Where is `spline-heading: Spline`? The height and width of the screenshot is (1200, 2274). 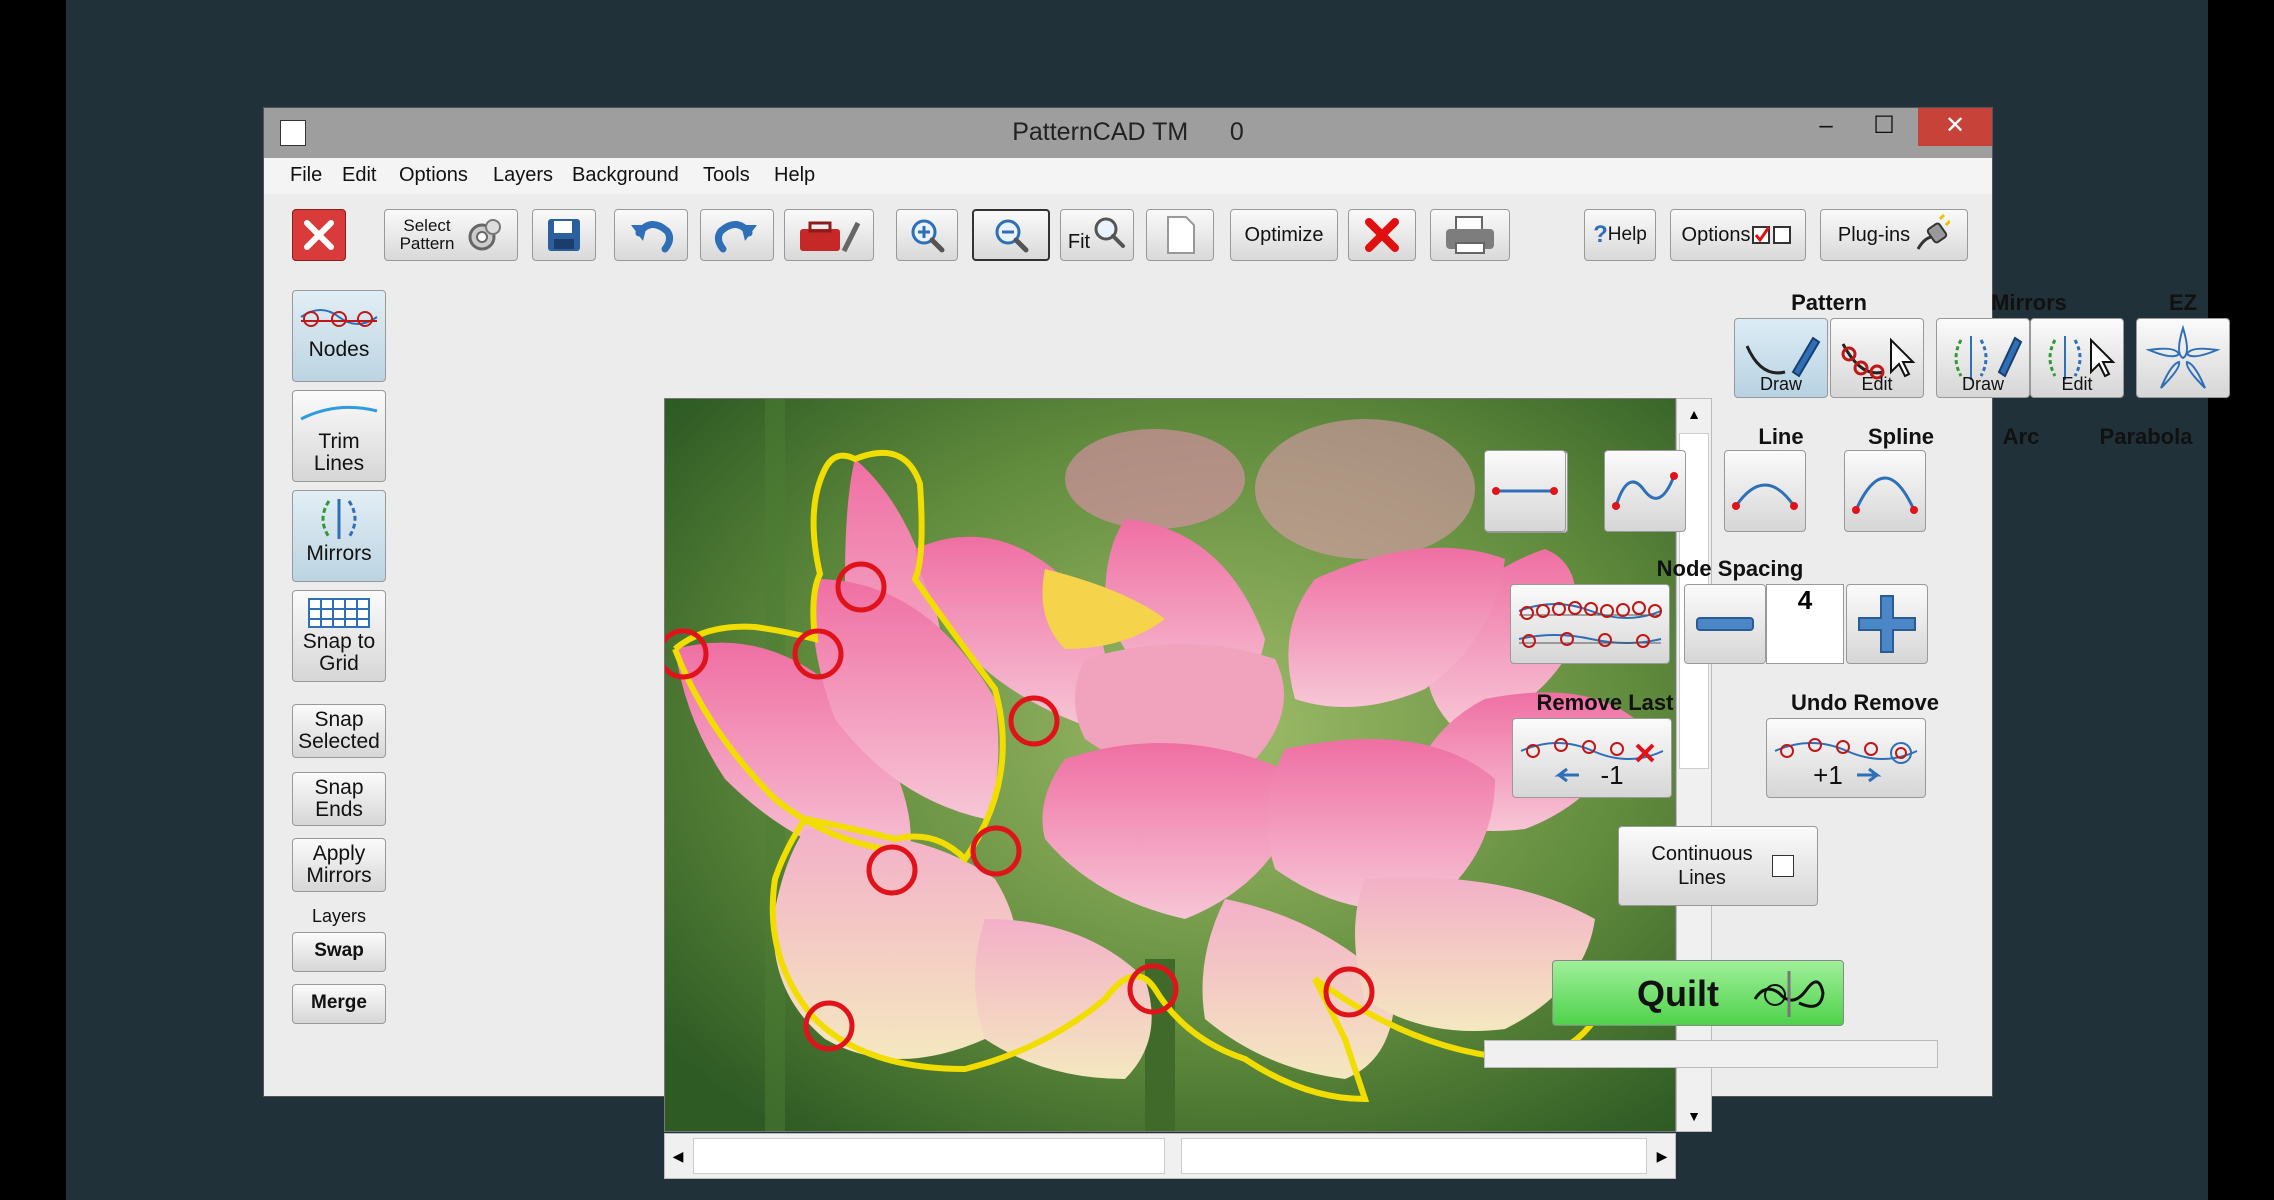
spline-heading: Spline is located at coordinates (1900, 436).